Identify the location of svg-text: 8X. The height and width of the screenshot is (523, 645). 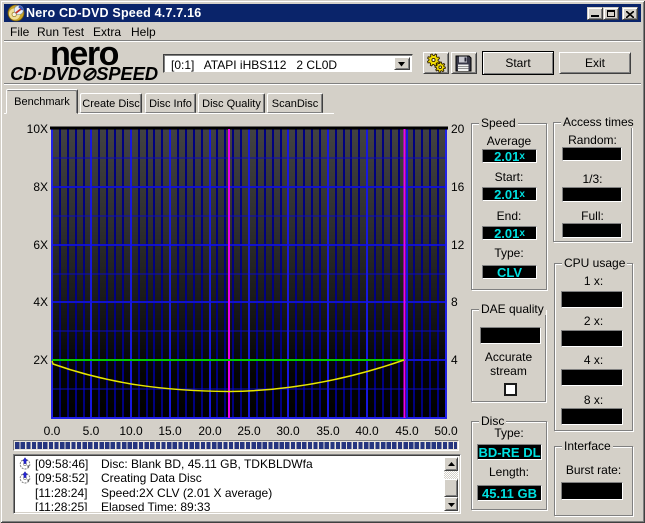
(40, 187).